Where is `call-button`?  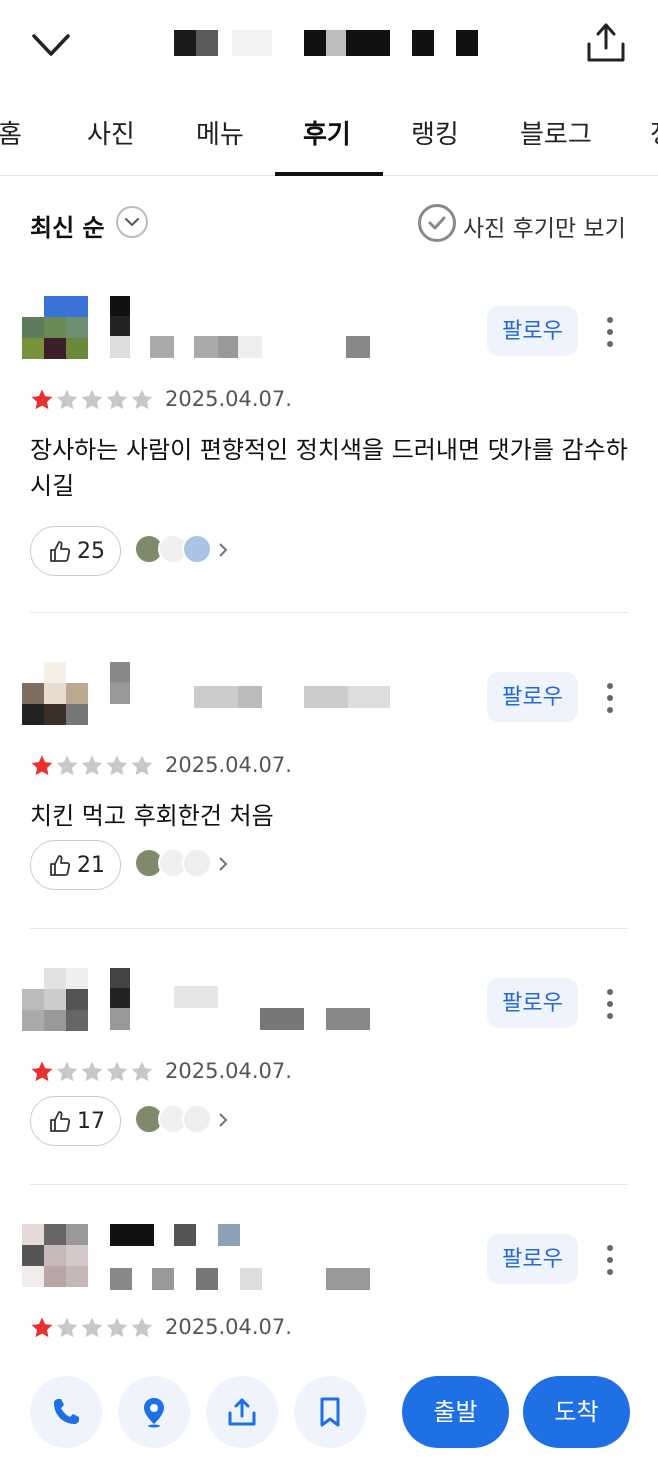 call-button is located at coordinates (66, 1412).